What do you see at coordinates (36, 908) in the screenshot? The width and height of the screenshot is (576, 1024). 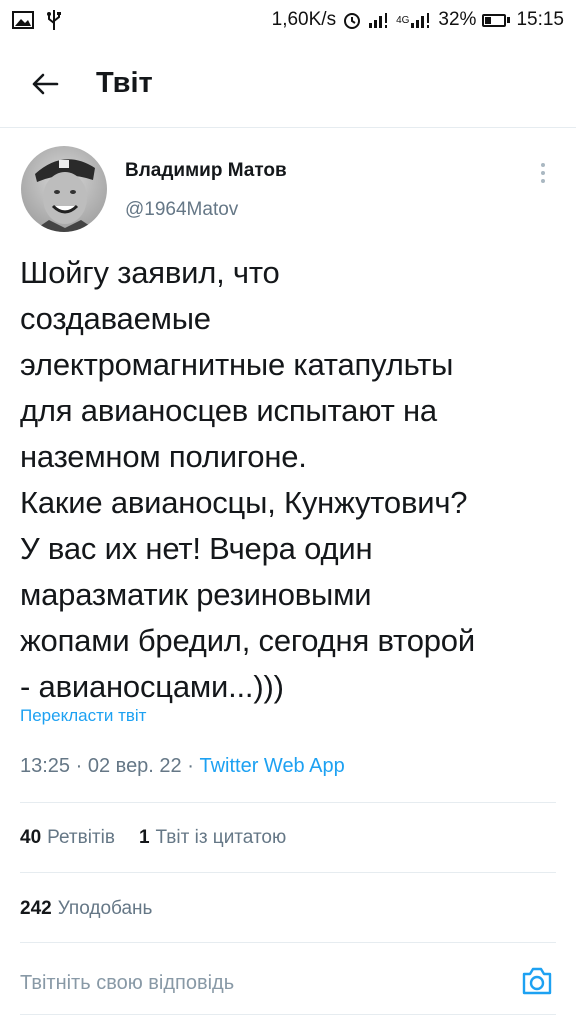 I see `likes-count: 242` at bounding box center [36, 908].